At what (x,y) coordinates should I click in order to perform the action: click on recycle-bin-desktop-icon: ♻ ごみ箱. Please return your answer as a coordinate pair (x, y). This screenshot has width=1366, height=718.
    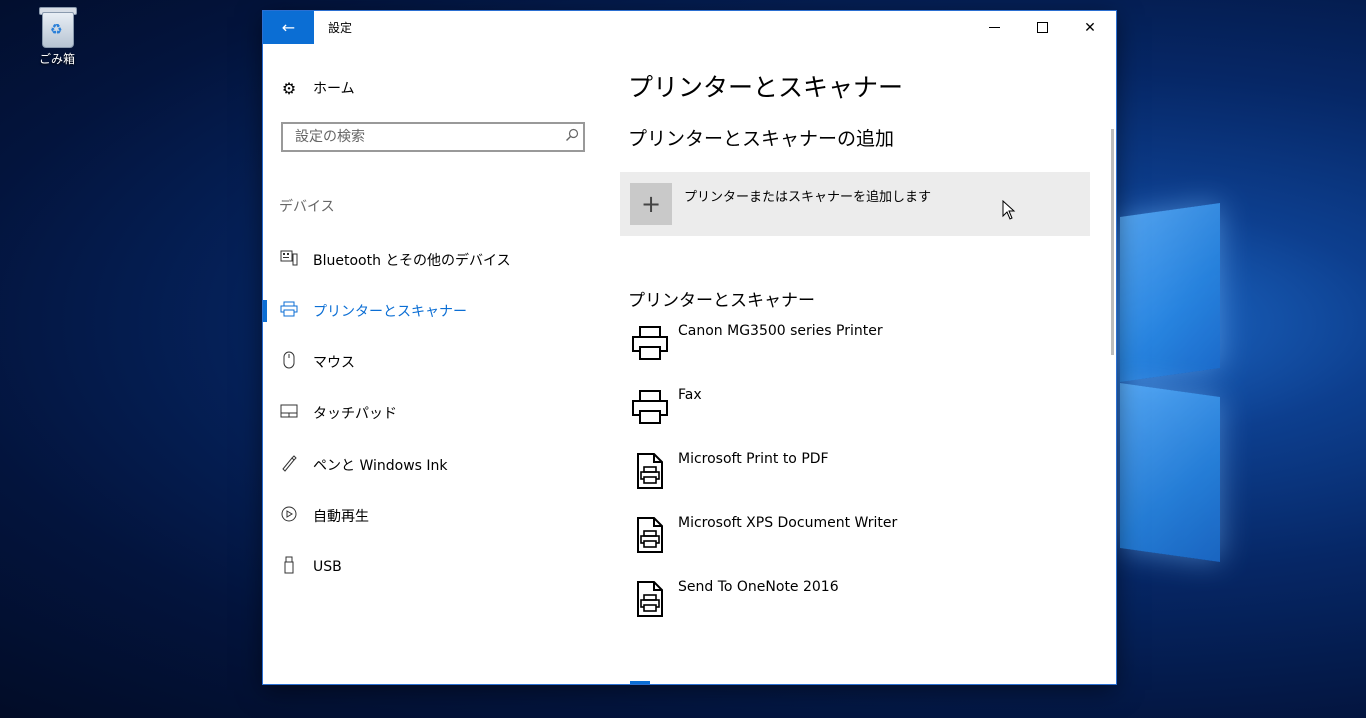
    Looking at the image, I should click on (57, 35).